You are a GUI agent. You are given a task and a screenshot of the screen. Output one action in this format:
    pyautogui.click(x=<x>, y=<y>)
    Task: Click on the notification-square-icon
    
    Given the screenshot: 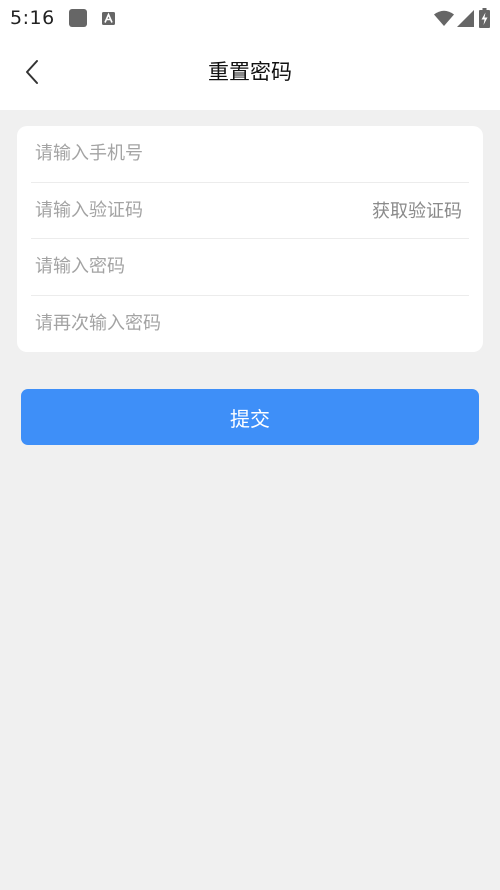 What is the action you would take?
    pyautogui.click(x=77, y=18)
    